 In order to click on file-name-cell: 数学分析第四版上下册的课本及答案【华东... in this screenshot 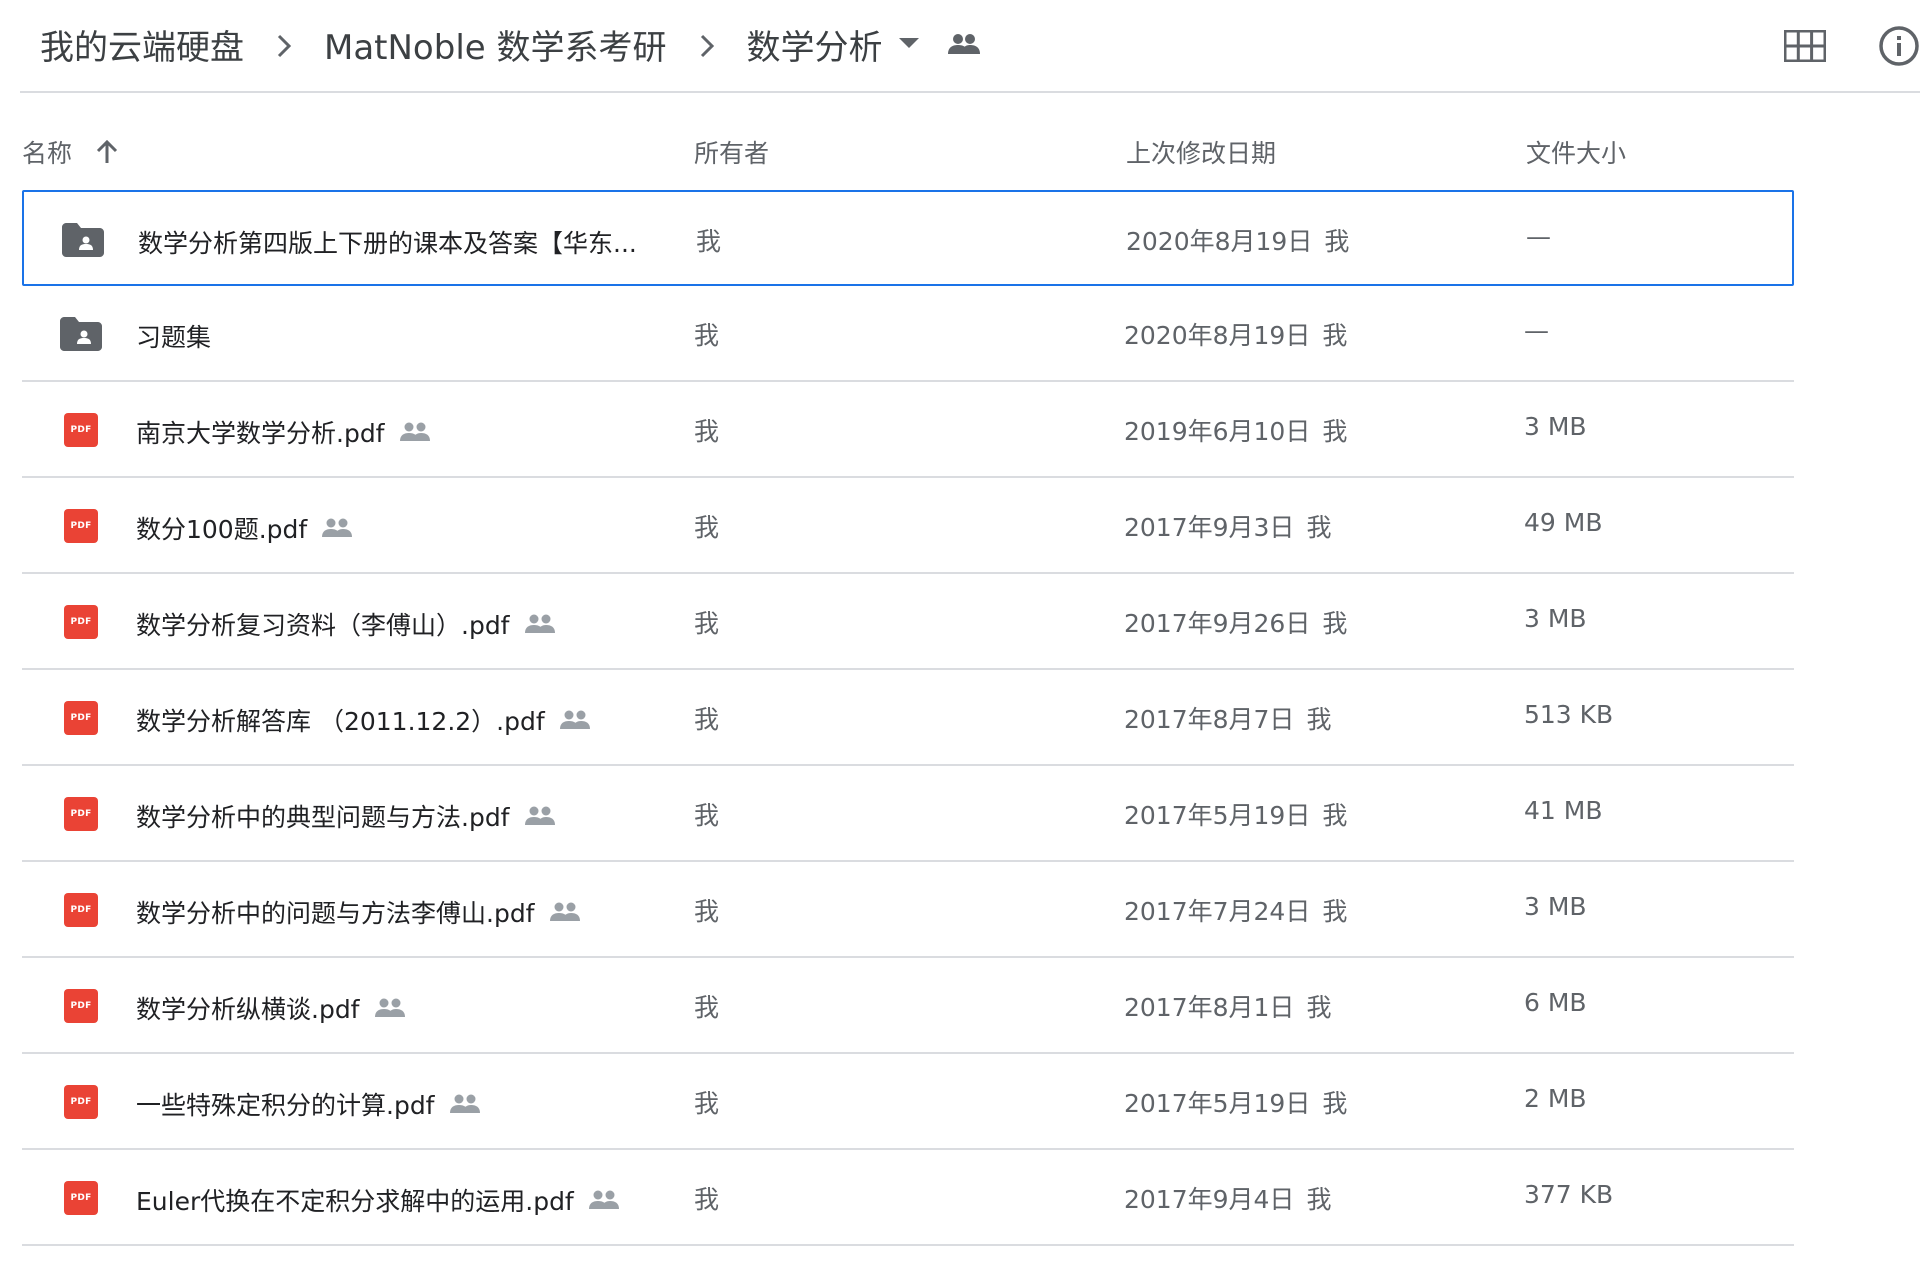, I will do `click(387, 242)`.